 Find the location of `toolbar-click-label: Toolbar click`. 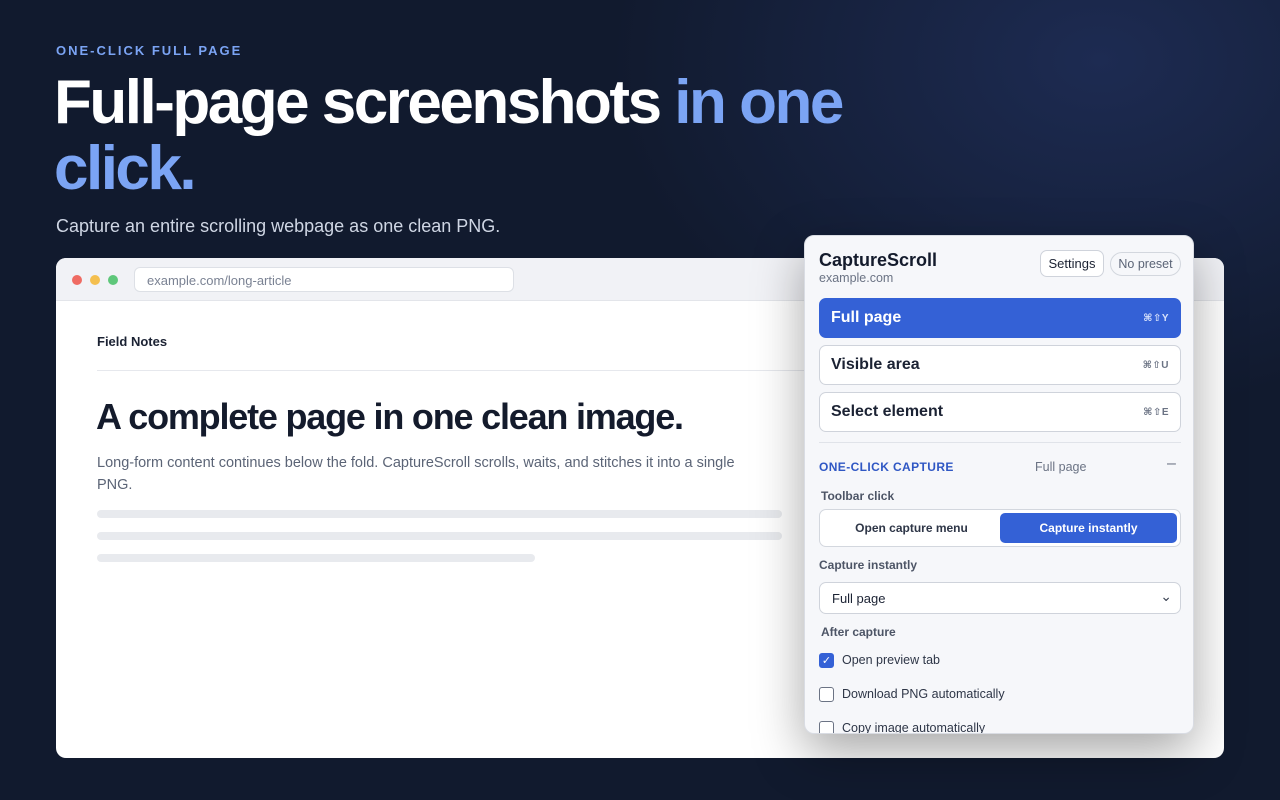

toolbar-click-label: Toolbar click is located at coordinates (858, 496).